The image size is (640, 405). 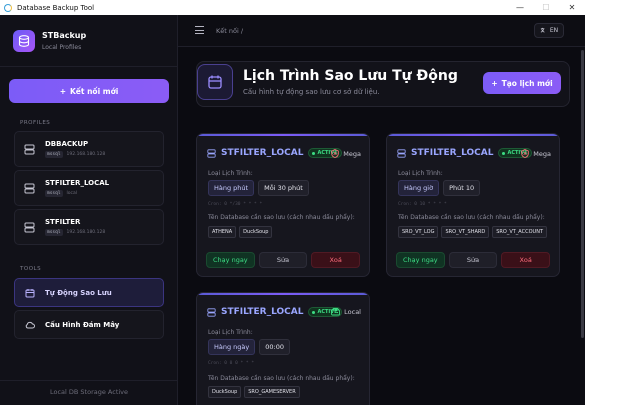 What do you see at coordinates (78, 292) in the screenshot?
I see `tool-label: Tự Động Sao Lưu` at bounding box center [78, 292].